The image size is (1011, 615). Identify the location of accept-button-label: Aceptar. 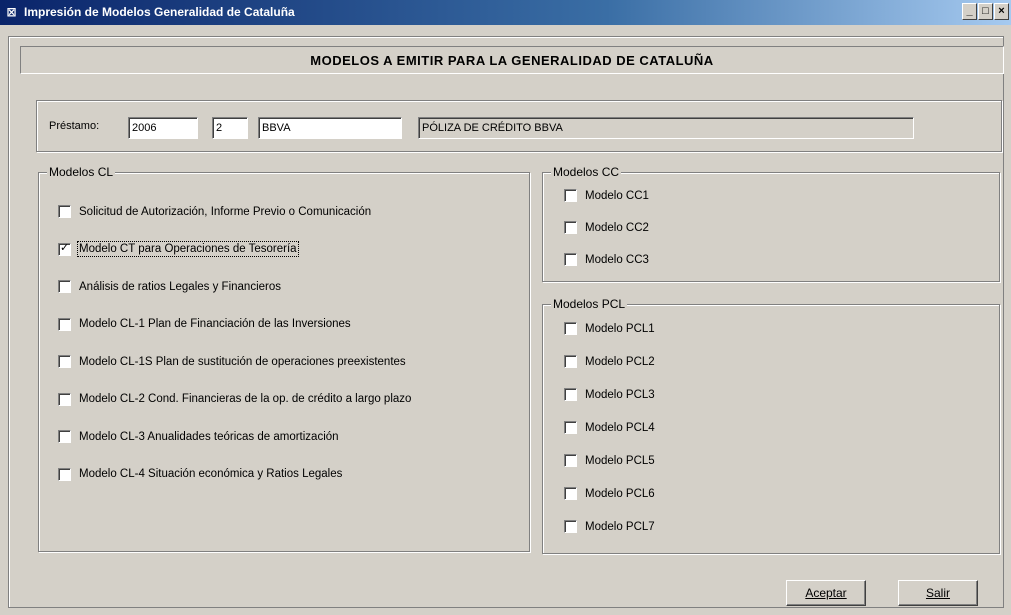
(826, 593).